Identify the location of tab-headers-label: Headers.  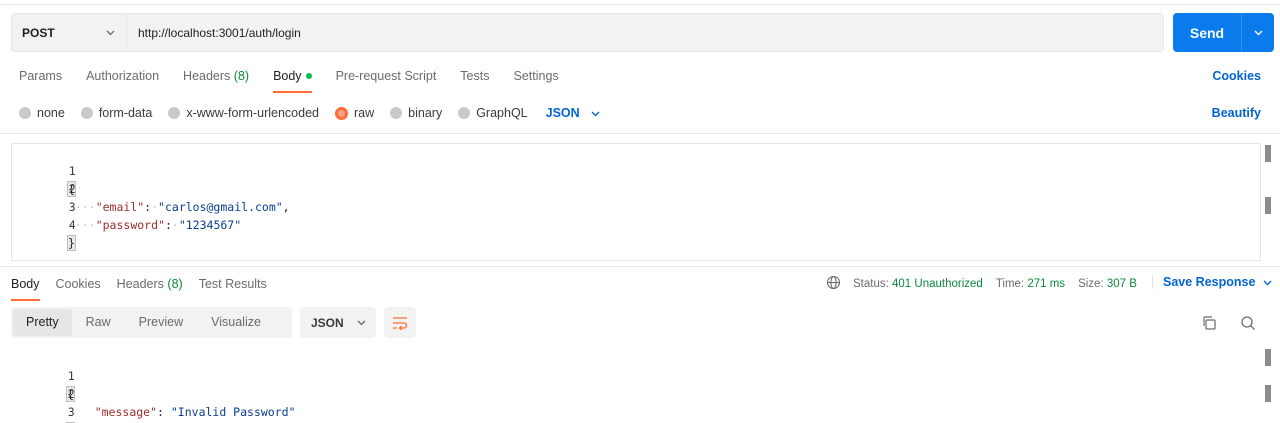
(207, 76).